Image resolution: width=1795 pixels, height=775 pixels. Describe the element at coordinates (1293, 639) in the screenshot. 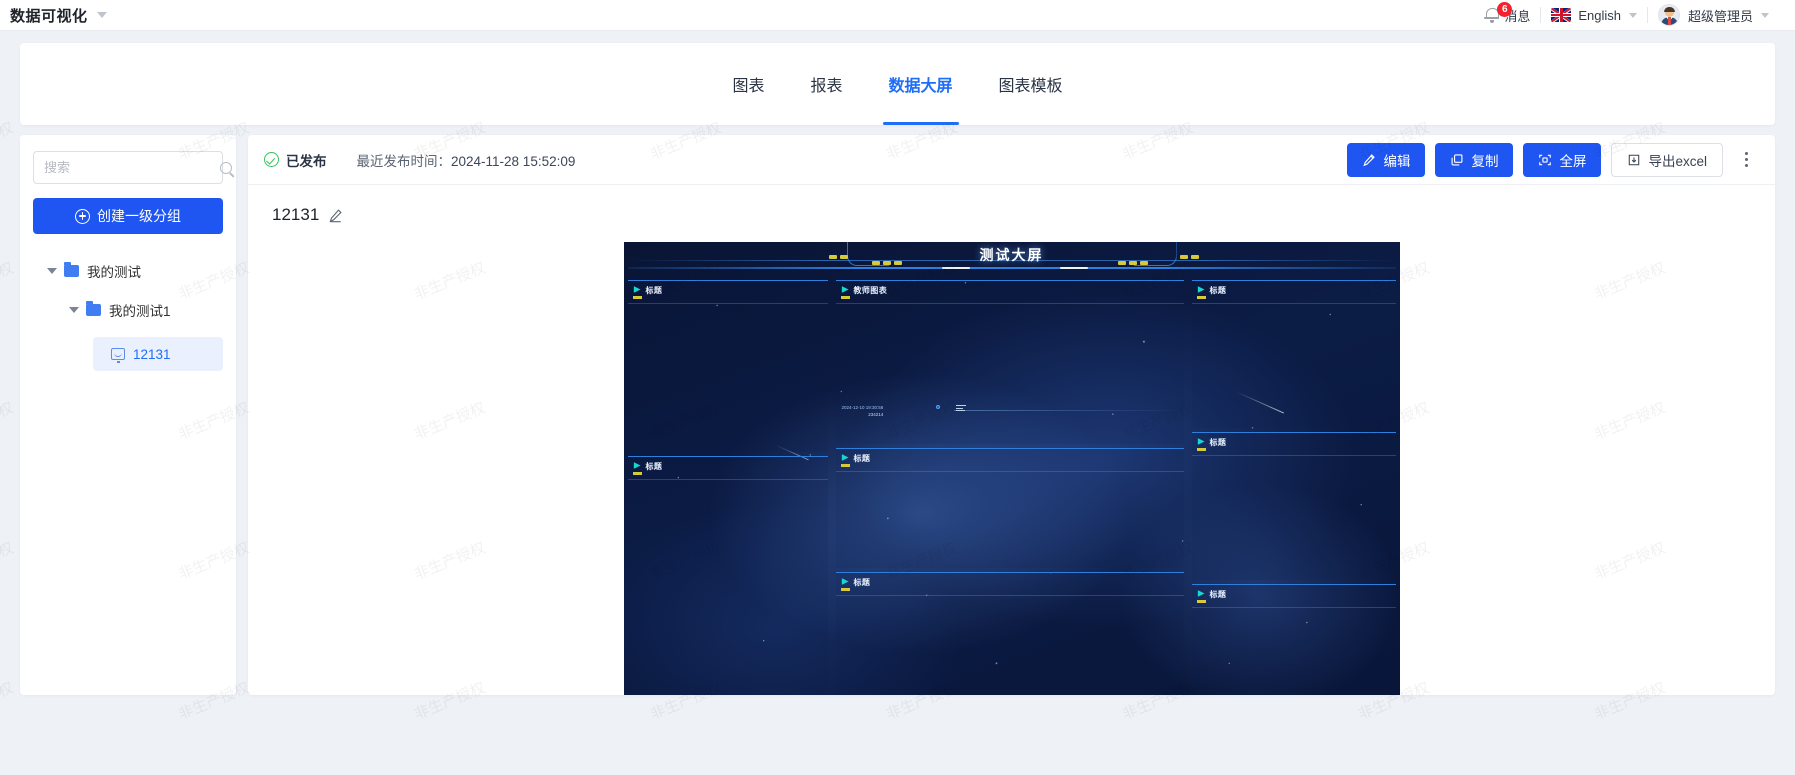

I see `panel-bottom-right: 标题` at that location.